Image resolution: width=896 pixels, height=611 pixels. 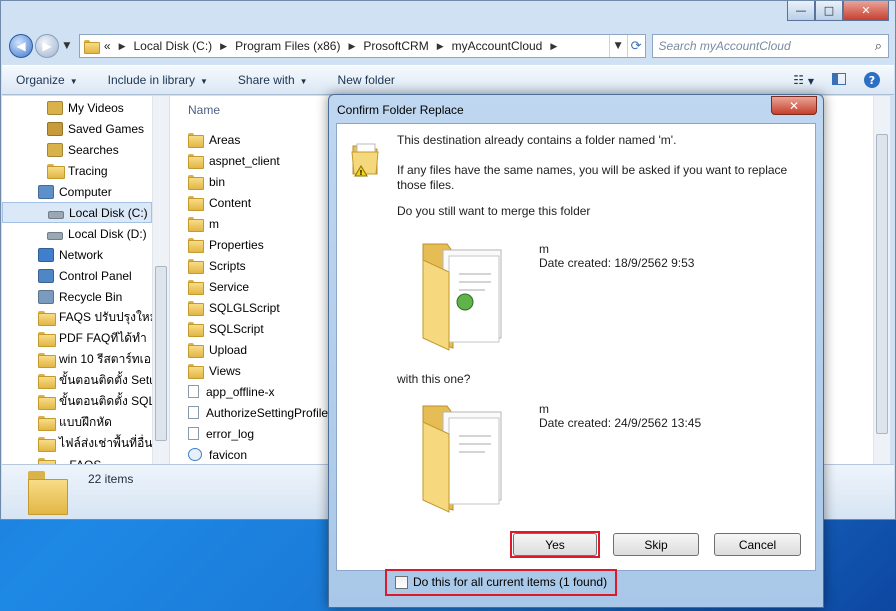 I want to click on back-button: ◀, so click(x=21, y=46).